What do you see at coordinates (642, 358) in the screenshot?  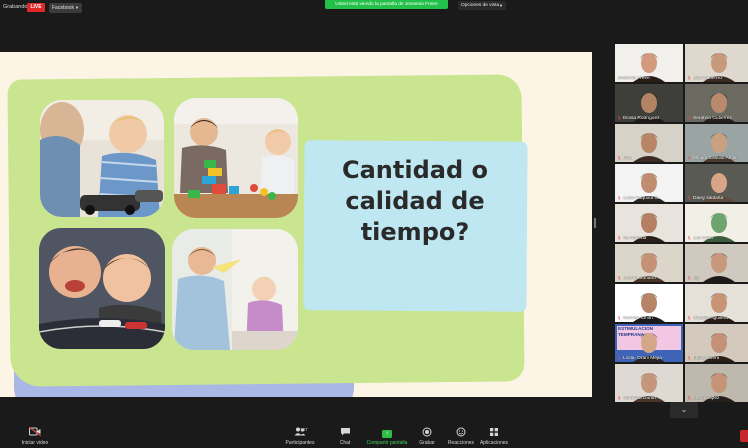 I see `participant-name: Licda. Orani Mejía` at bounding box center [642, 358].